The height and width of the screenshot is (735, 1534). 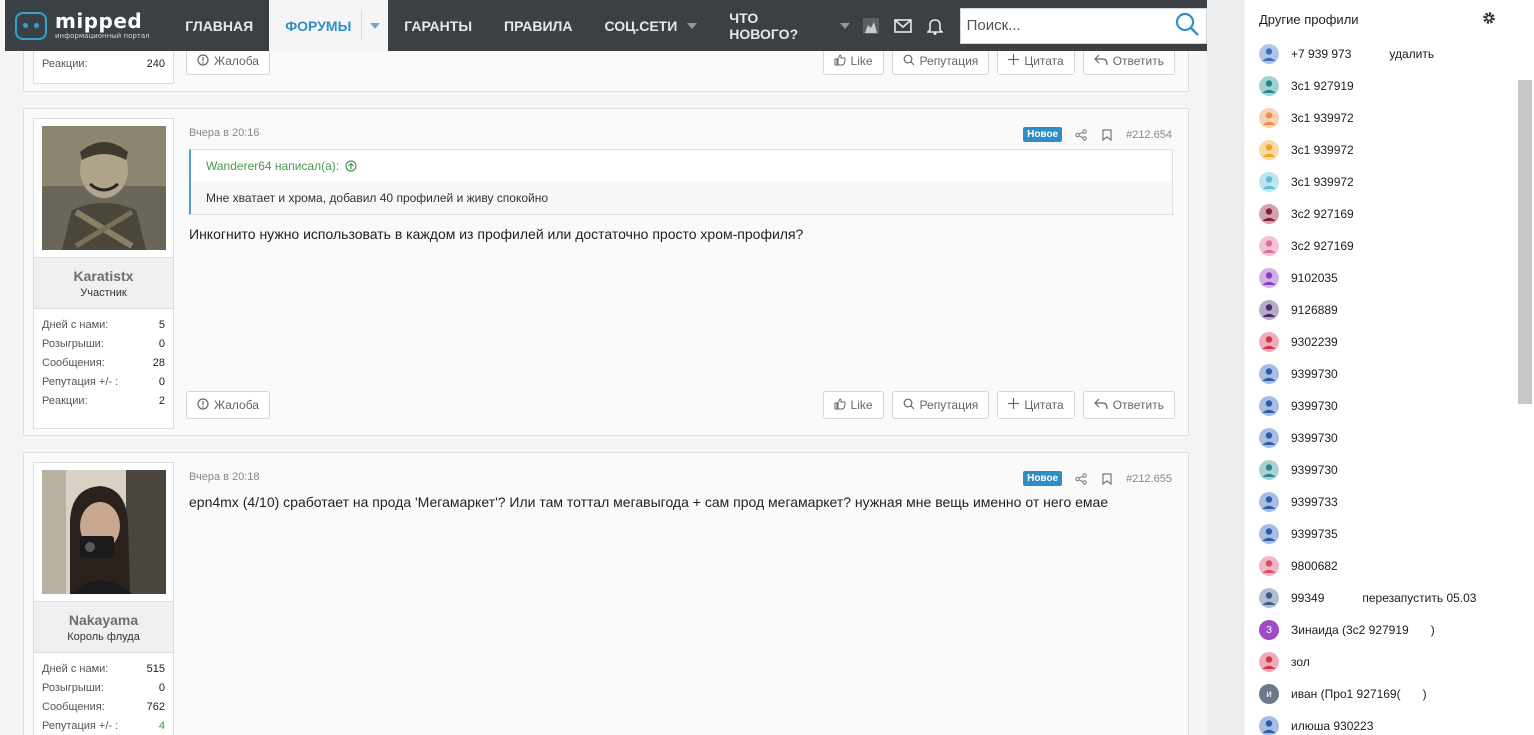 I want to click on stat-label: Дней с нами:, so click(x=75, y=668).